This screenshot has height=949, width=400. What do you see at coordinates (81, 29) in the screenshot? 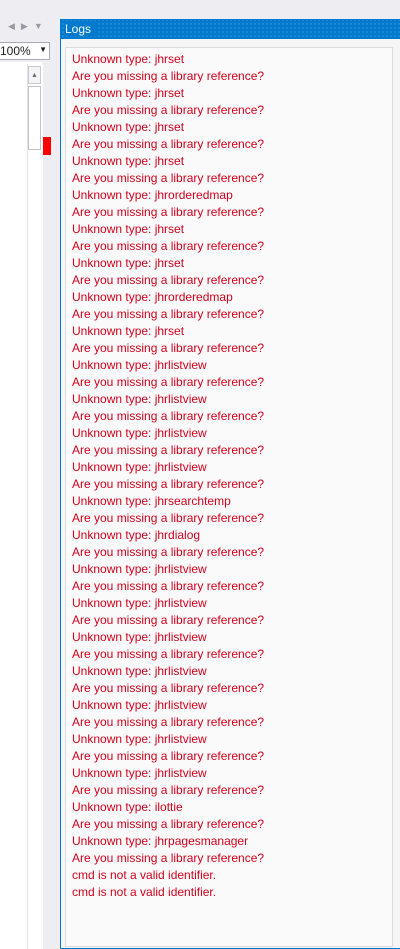
I see `logs-title: Logs` at bounding box center [81, 29].